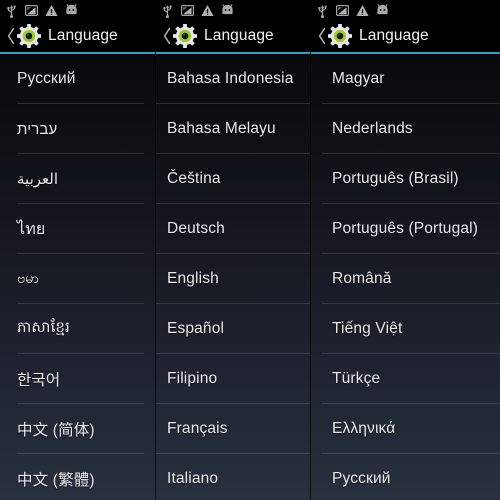  I want to click on list-item: Español, so click(233, 329).